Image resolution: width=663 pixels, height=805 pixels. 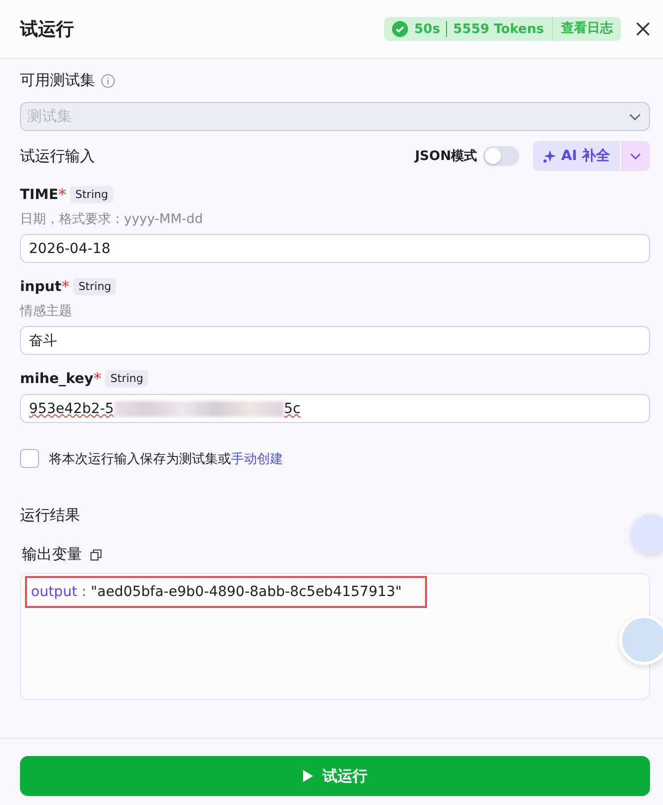 I want to click on info-icon, so click(x=108, y=81).